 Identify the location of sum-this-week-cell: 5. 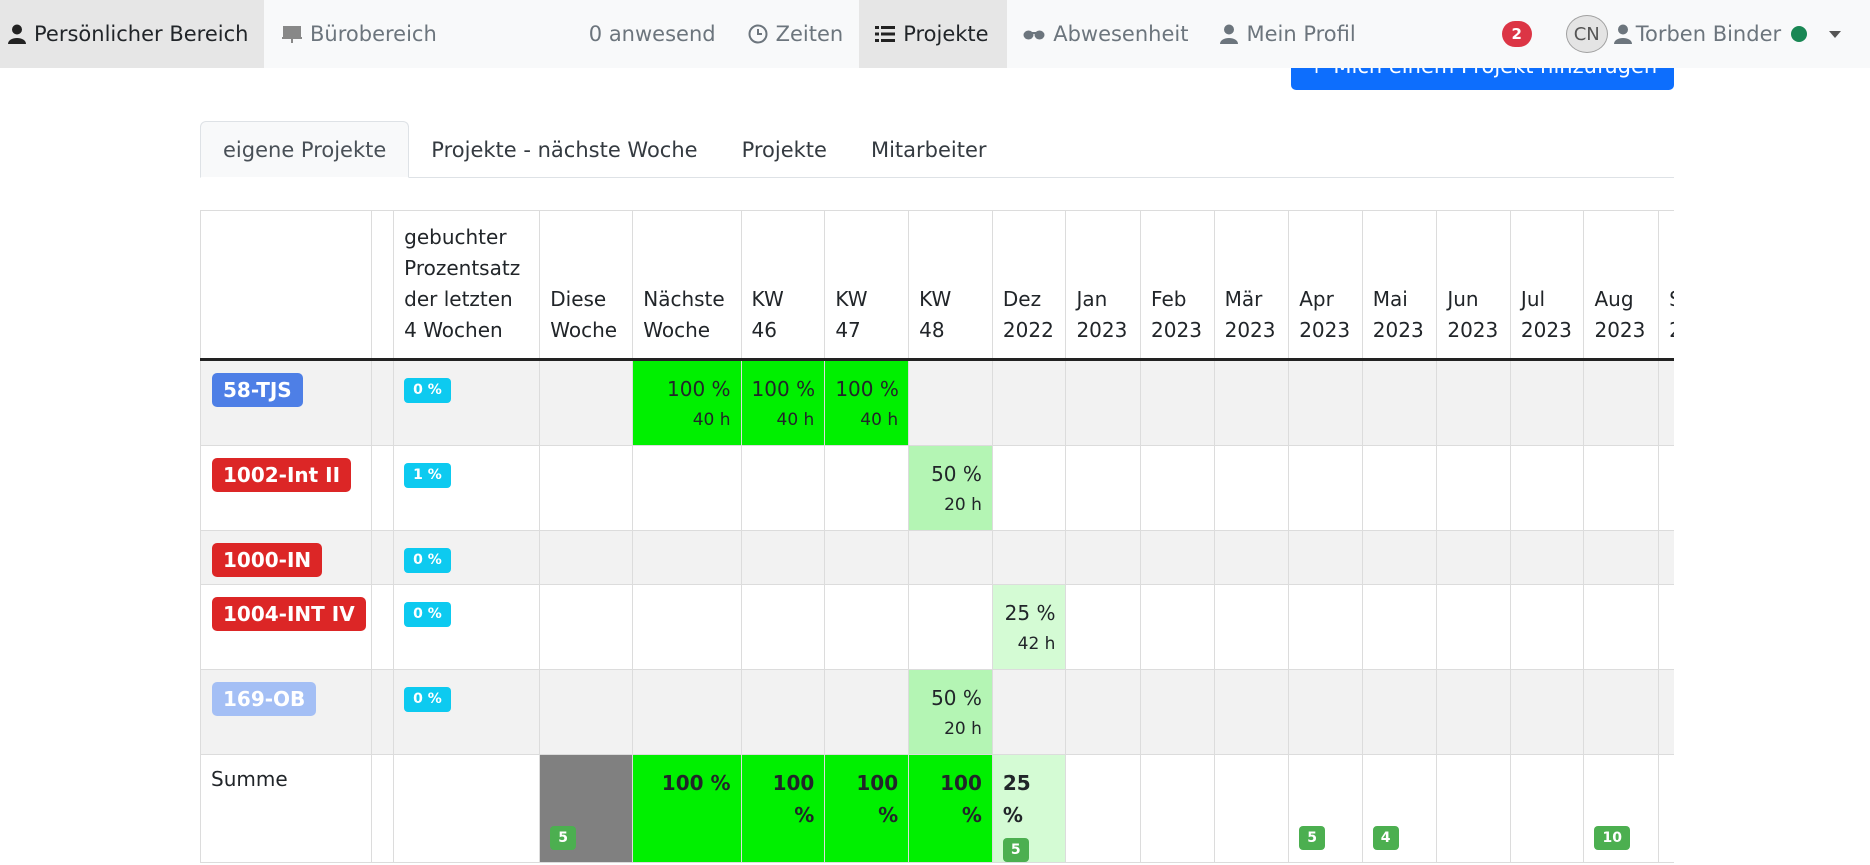
(586, 808).